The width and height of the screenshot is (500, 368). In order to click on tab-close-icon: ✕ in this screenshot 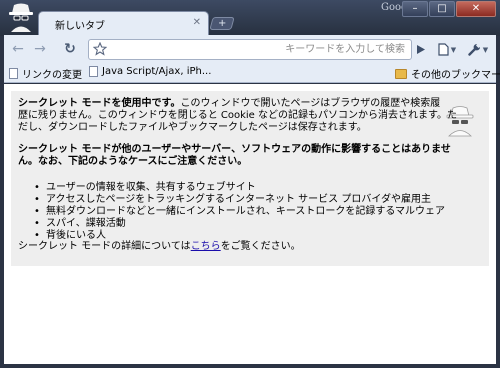, I will do `click(197, 22)`.